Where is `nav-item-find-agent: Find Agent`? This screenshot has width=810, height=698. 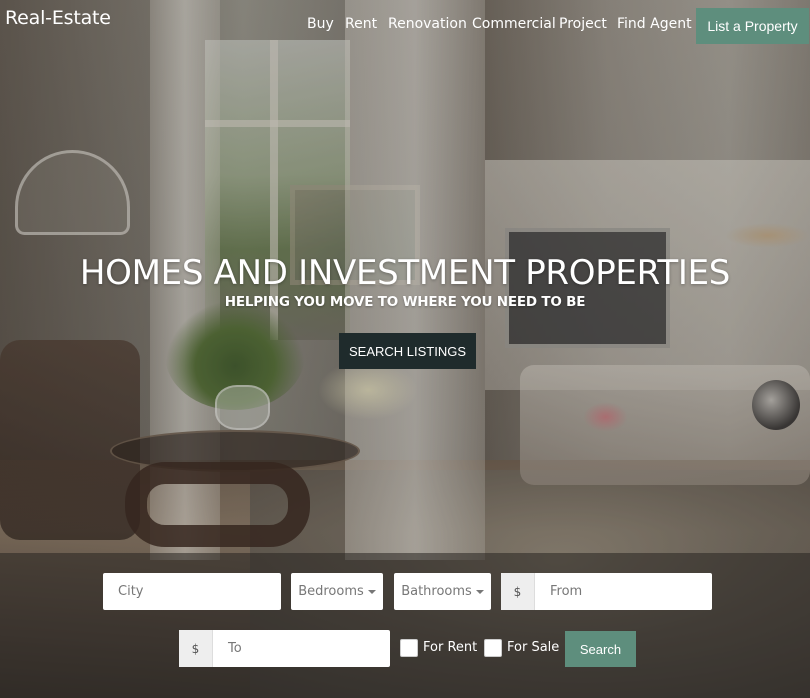 nav-item-find-agent: Find Agent is located at coordinates (654, 24).